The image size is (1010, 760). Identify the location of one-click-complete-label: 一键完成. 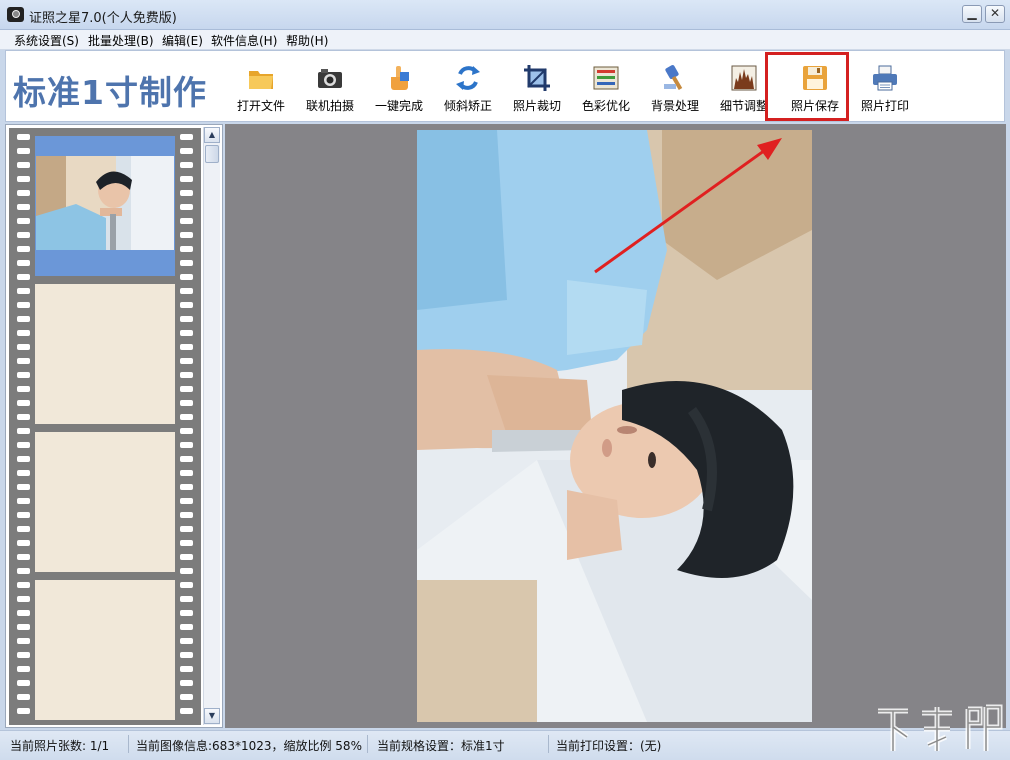
(398, 106).